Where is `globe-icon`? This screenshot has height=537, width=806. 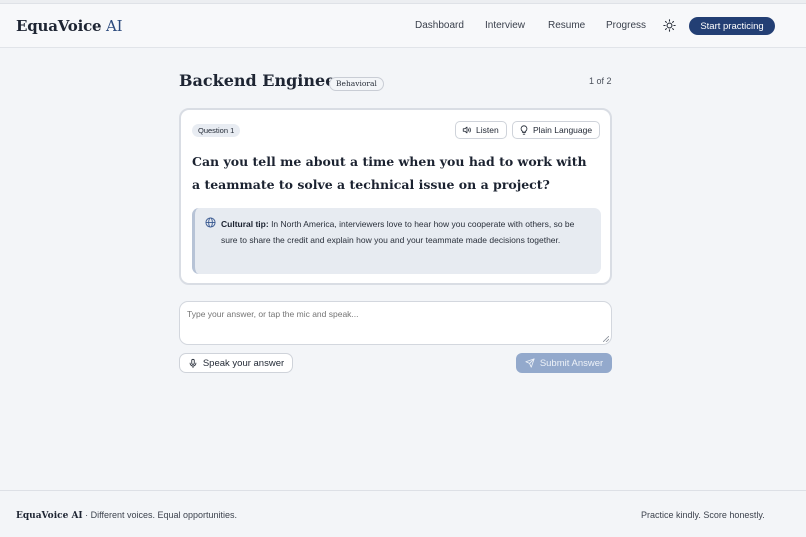 globe-icon is located at coordinates (210, 222).